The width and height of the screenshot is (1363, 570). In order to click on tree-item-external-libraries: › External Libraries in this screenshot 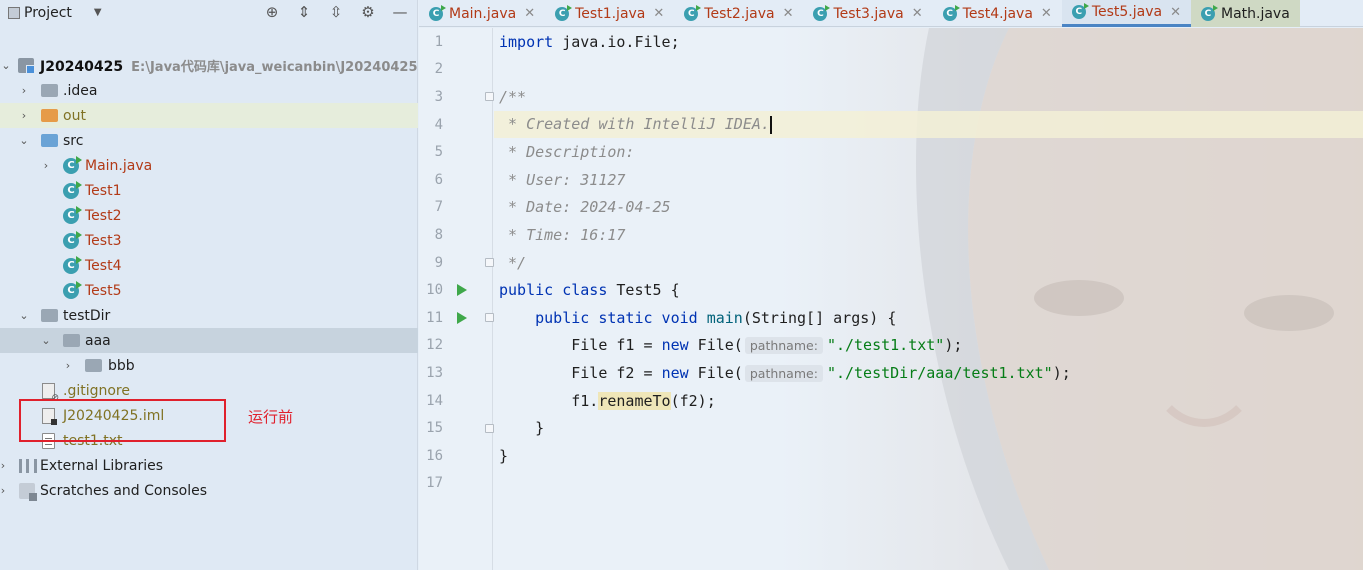, I will do `click(209, 465)`.